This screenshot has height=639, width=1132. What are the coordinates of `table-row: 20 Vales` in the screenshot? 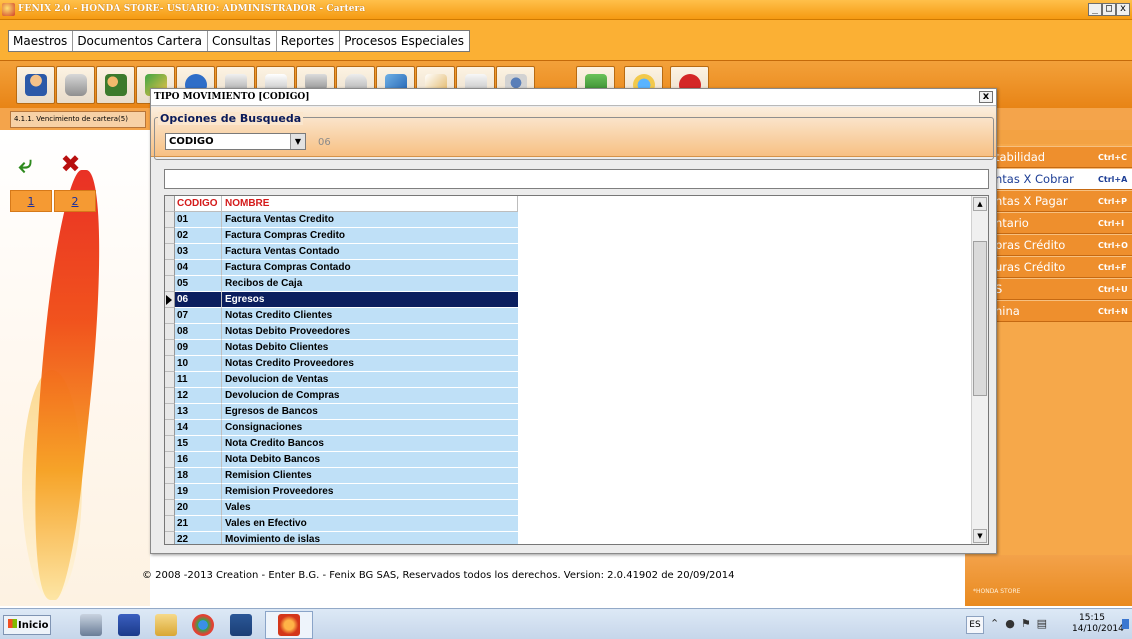 It's located at (341, 508).